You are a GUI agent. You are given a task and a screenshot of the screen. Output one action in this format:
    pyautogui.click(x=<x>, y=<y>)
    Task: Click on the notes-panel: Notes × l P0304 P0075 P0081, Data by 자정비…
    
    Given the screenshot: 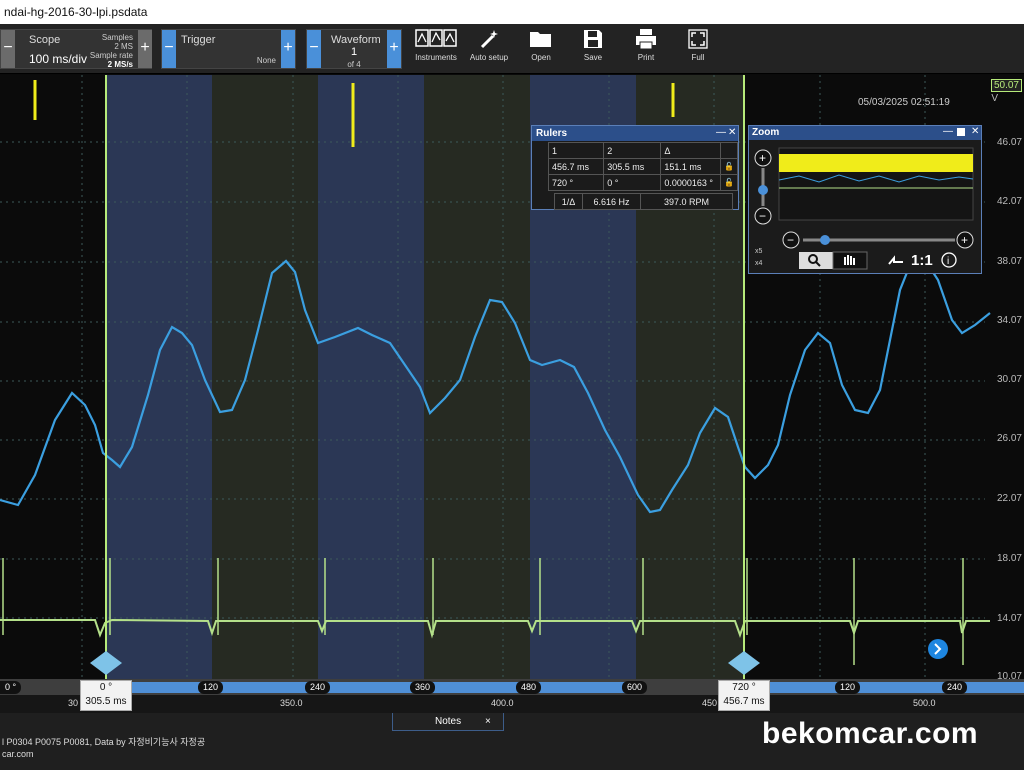 What is the action you would take?
    pyautogui.click(x=512, y=741)
    